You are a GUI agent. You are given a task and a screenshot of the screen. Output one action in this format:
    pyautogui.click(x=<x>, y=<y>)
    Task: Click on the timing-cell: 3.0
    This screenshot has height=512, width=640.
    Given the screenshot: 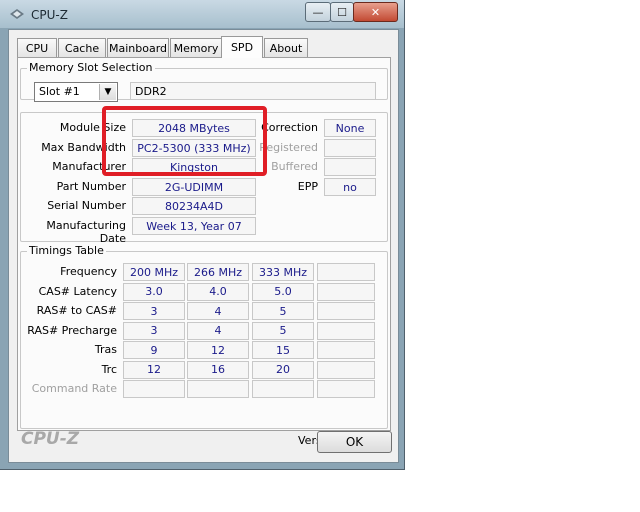 What is the action you would take?
    pyautogui.click(x=154, y=291)
    